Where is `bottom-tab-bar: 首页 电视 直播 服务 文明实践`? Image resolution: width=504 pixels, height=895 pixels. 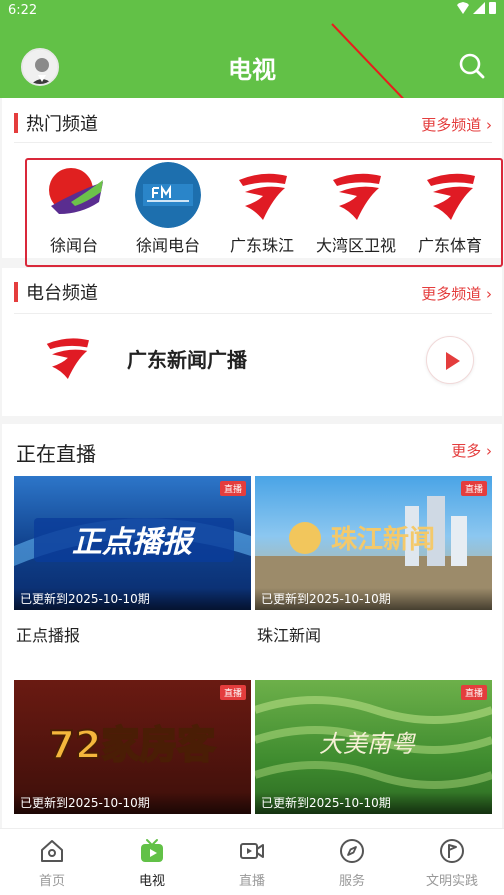
bottom-tab-bar: 首页 电视 直播 服务 文明实践 is located at coordinates (252, 861).